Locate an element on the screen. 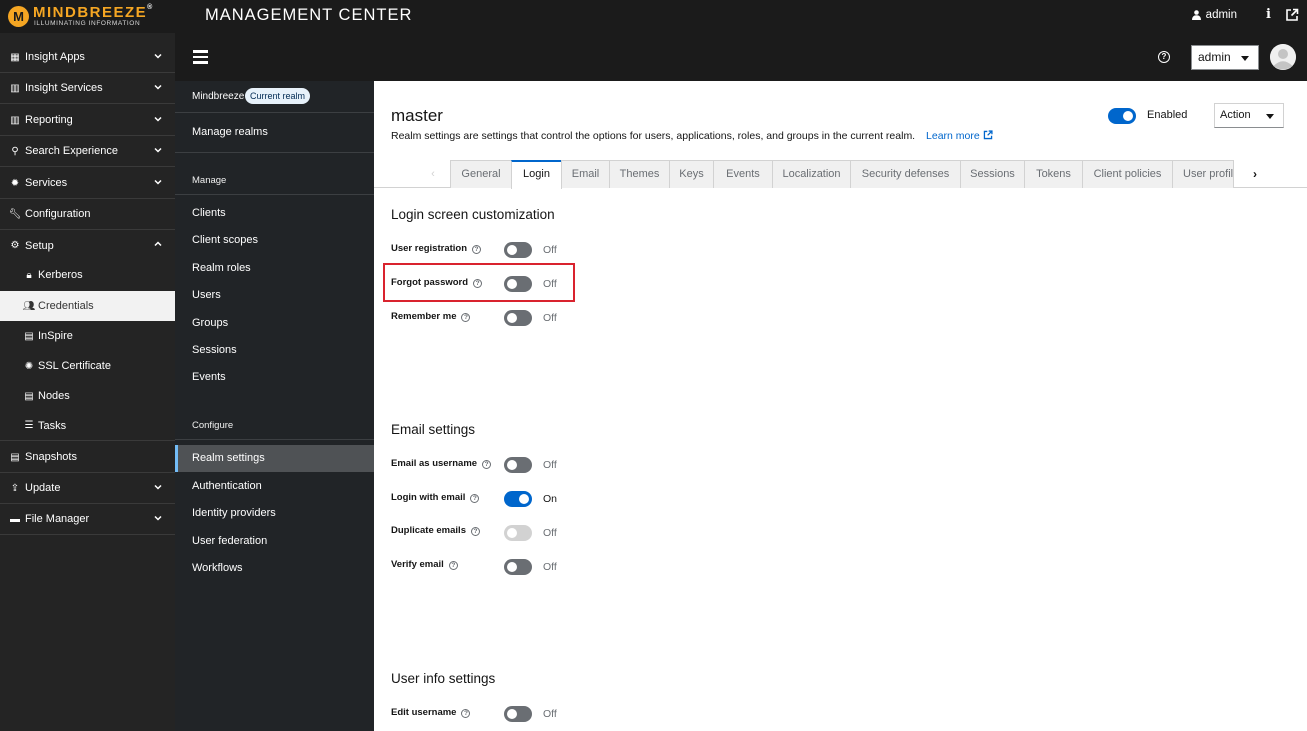  learn-more-link: Learn more is located at coordinates (959, 136).